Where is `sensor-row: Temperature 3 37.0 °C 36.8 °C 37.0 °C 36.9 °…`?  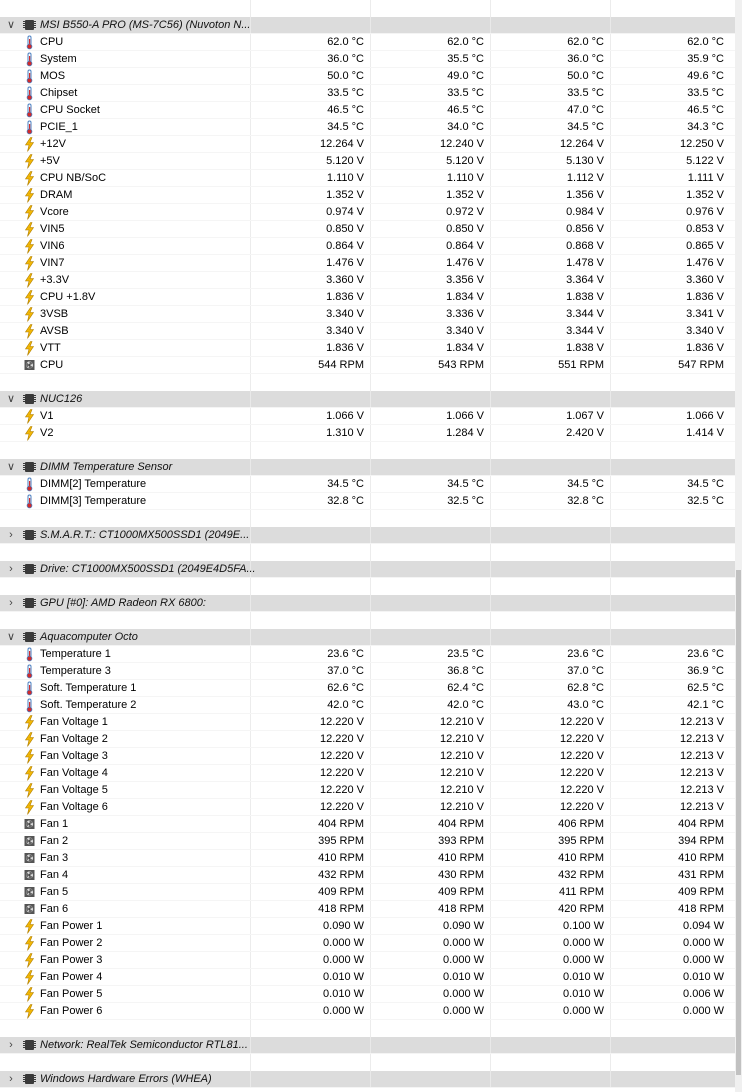 sensor-row: Temperature 3 37.0 °C 36.8 °C 37.0 °C 36.9 °… is located at coordinates (367, 671).